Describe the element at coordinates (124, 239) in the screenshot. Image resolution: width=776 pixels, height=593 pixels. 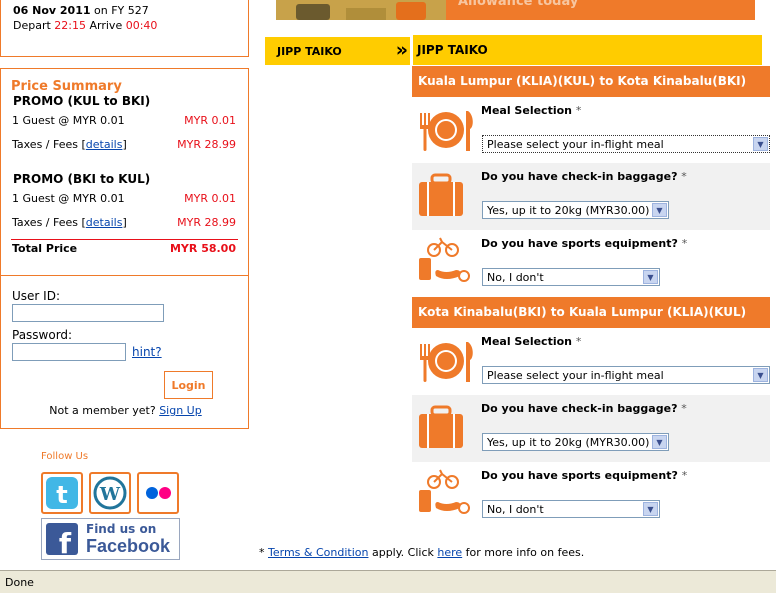
I see `total-divider` at that location.